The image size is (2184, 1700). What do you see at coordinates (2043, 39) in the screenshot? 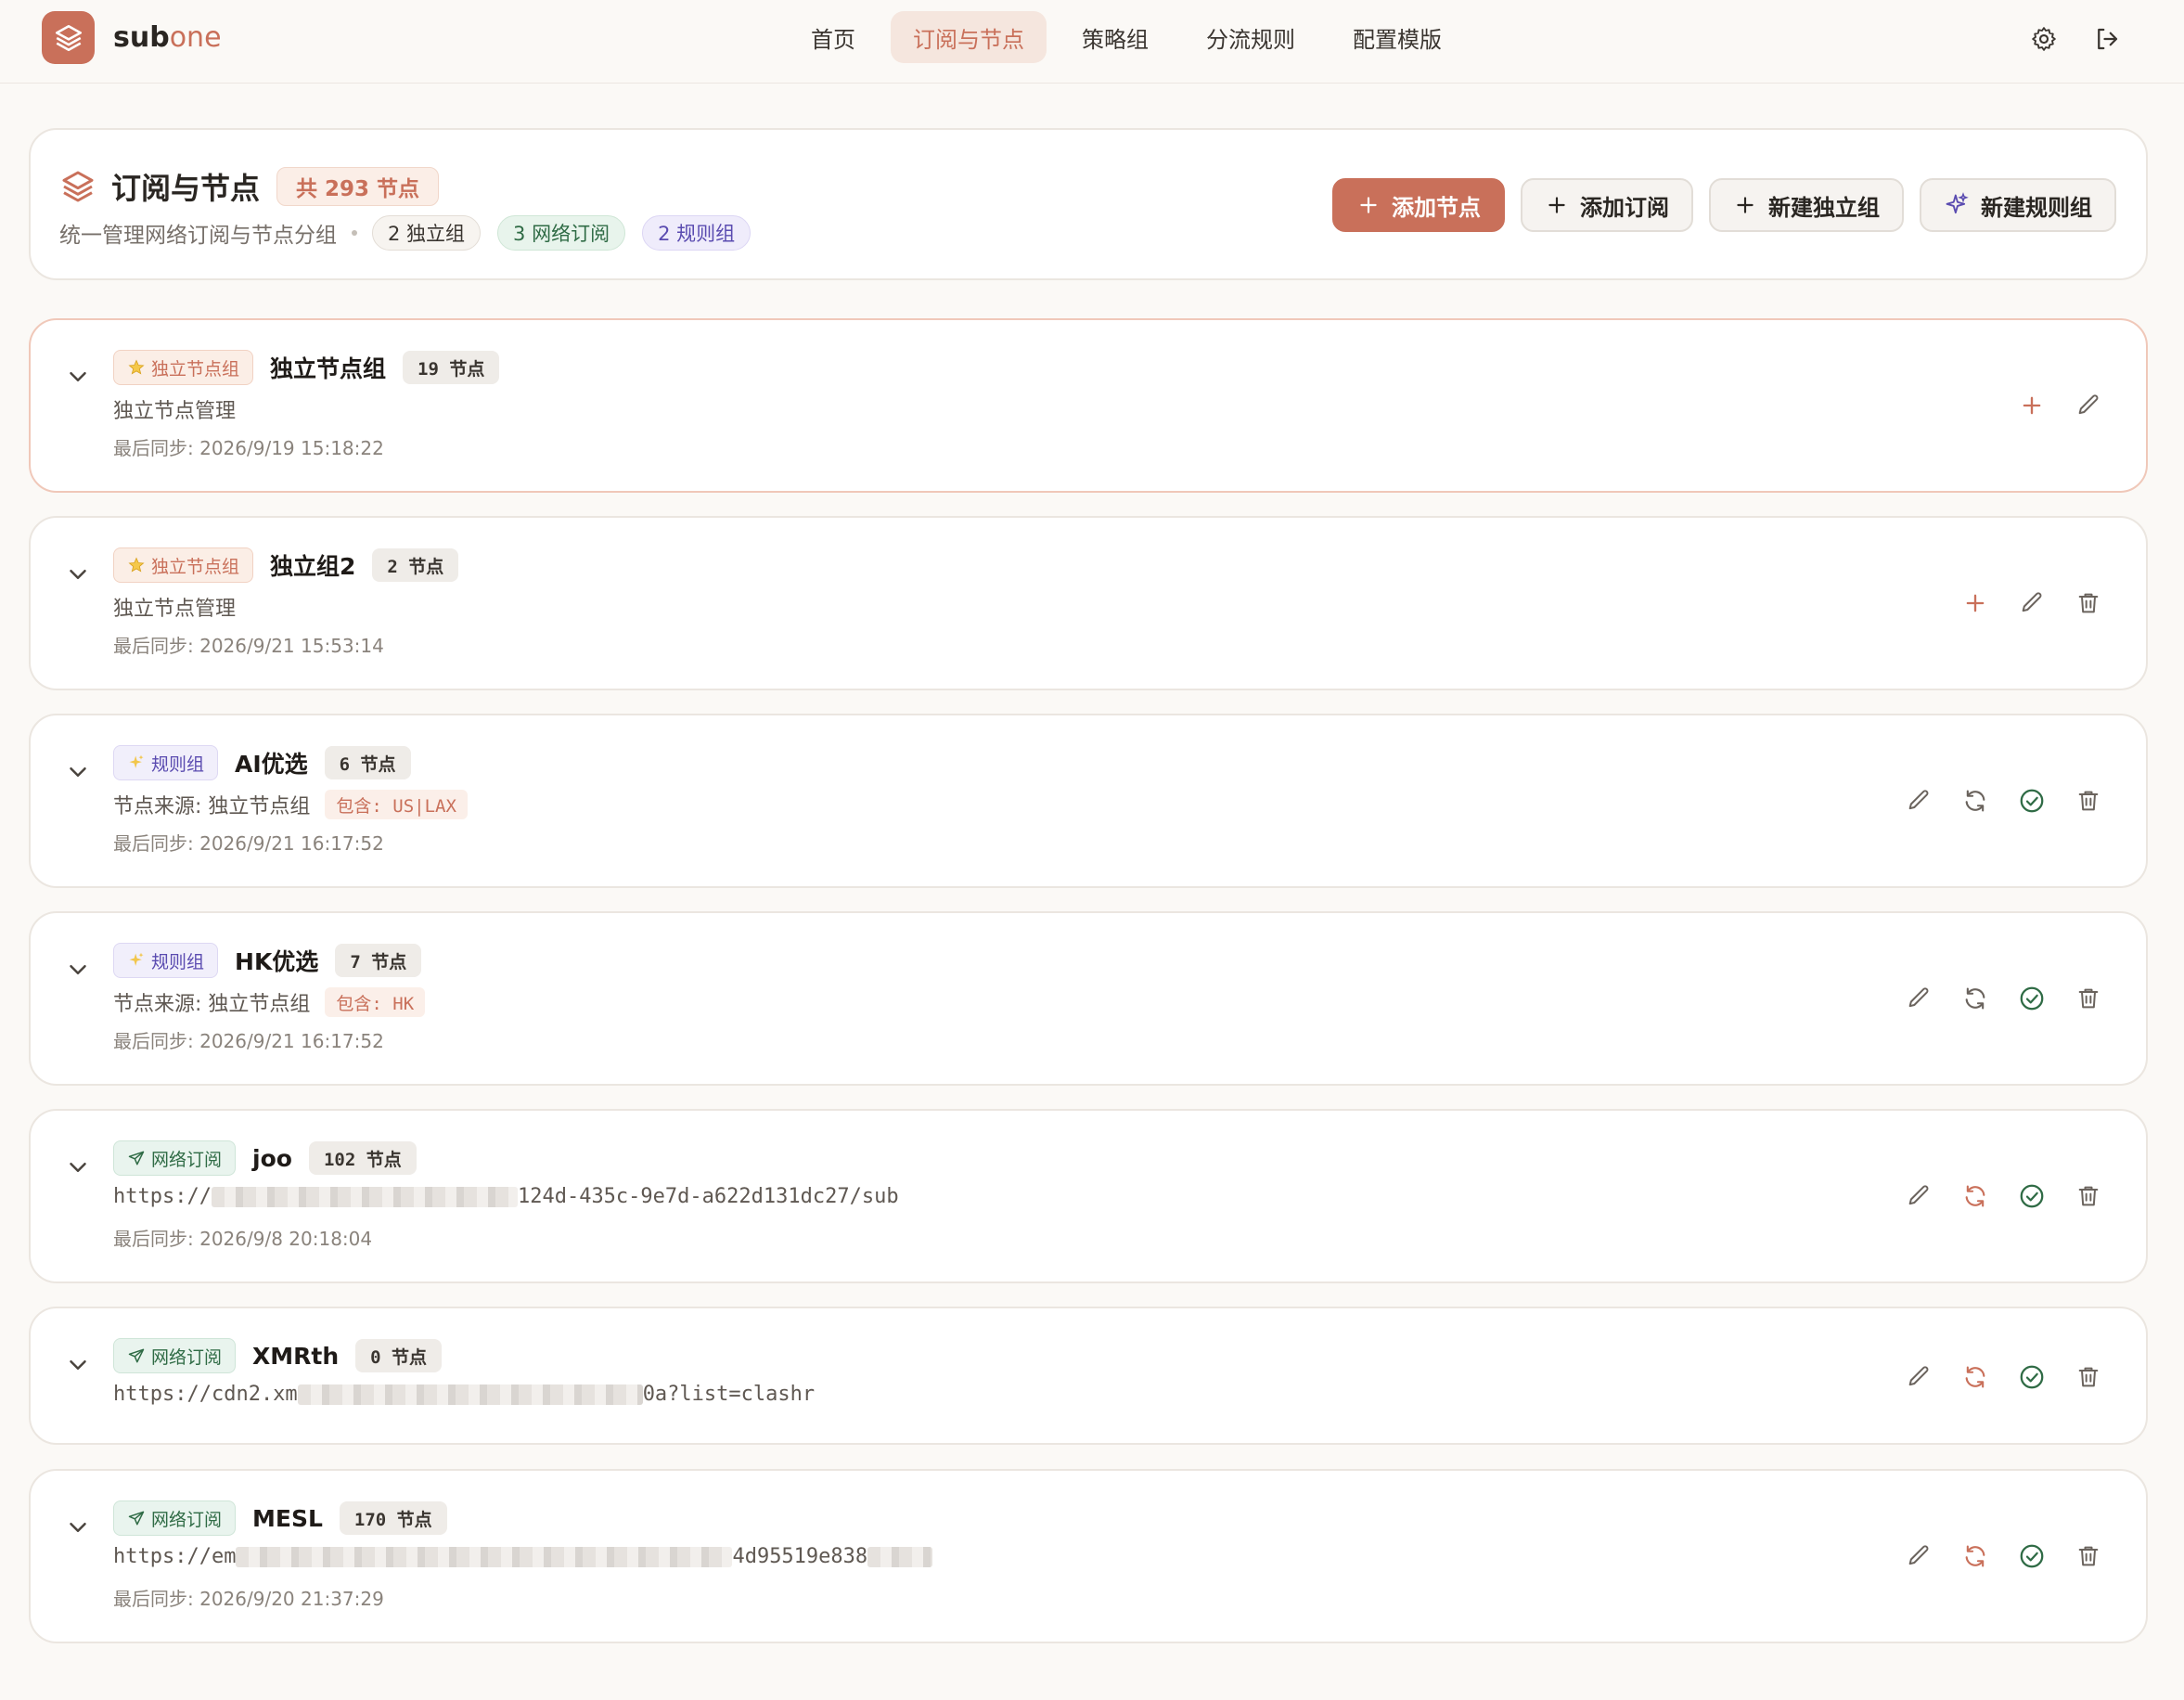
I see `settings-gear-icon` at bounding box center [2043, 39].